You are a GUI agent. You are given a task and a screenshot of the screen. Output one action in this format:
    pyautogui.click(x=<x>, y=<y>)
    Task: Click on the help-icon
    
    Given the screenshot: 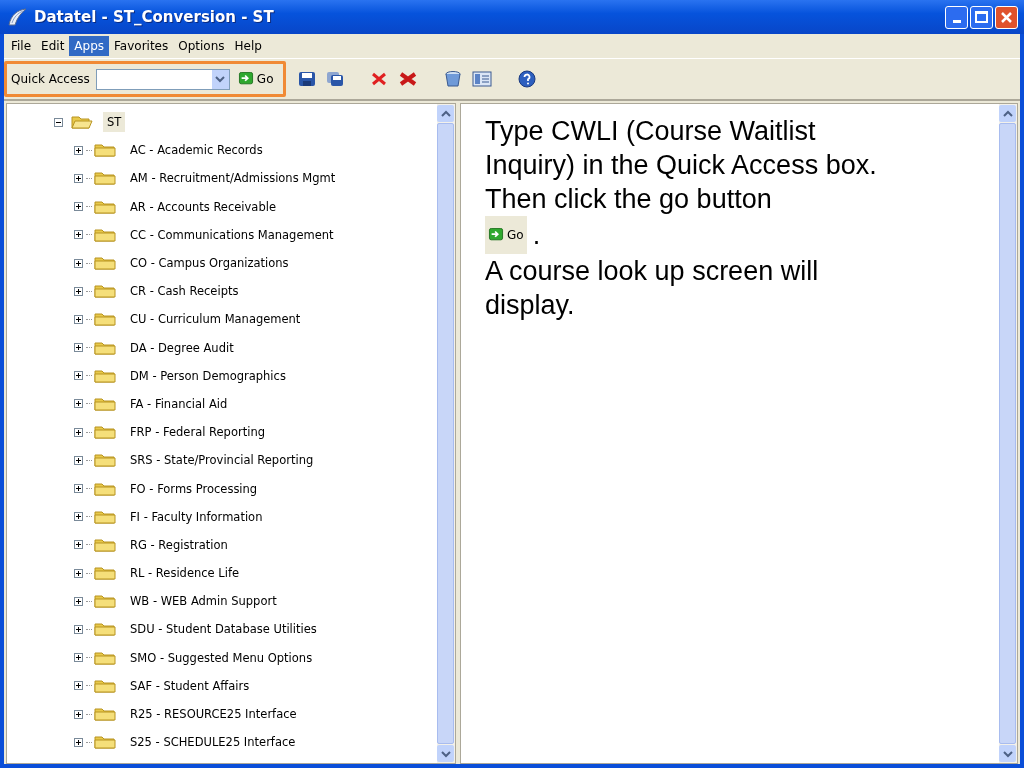 What is the action you would take?
    pyautogui.click(x=527, y=79)
    